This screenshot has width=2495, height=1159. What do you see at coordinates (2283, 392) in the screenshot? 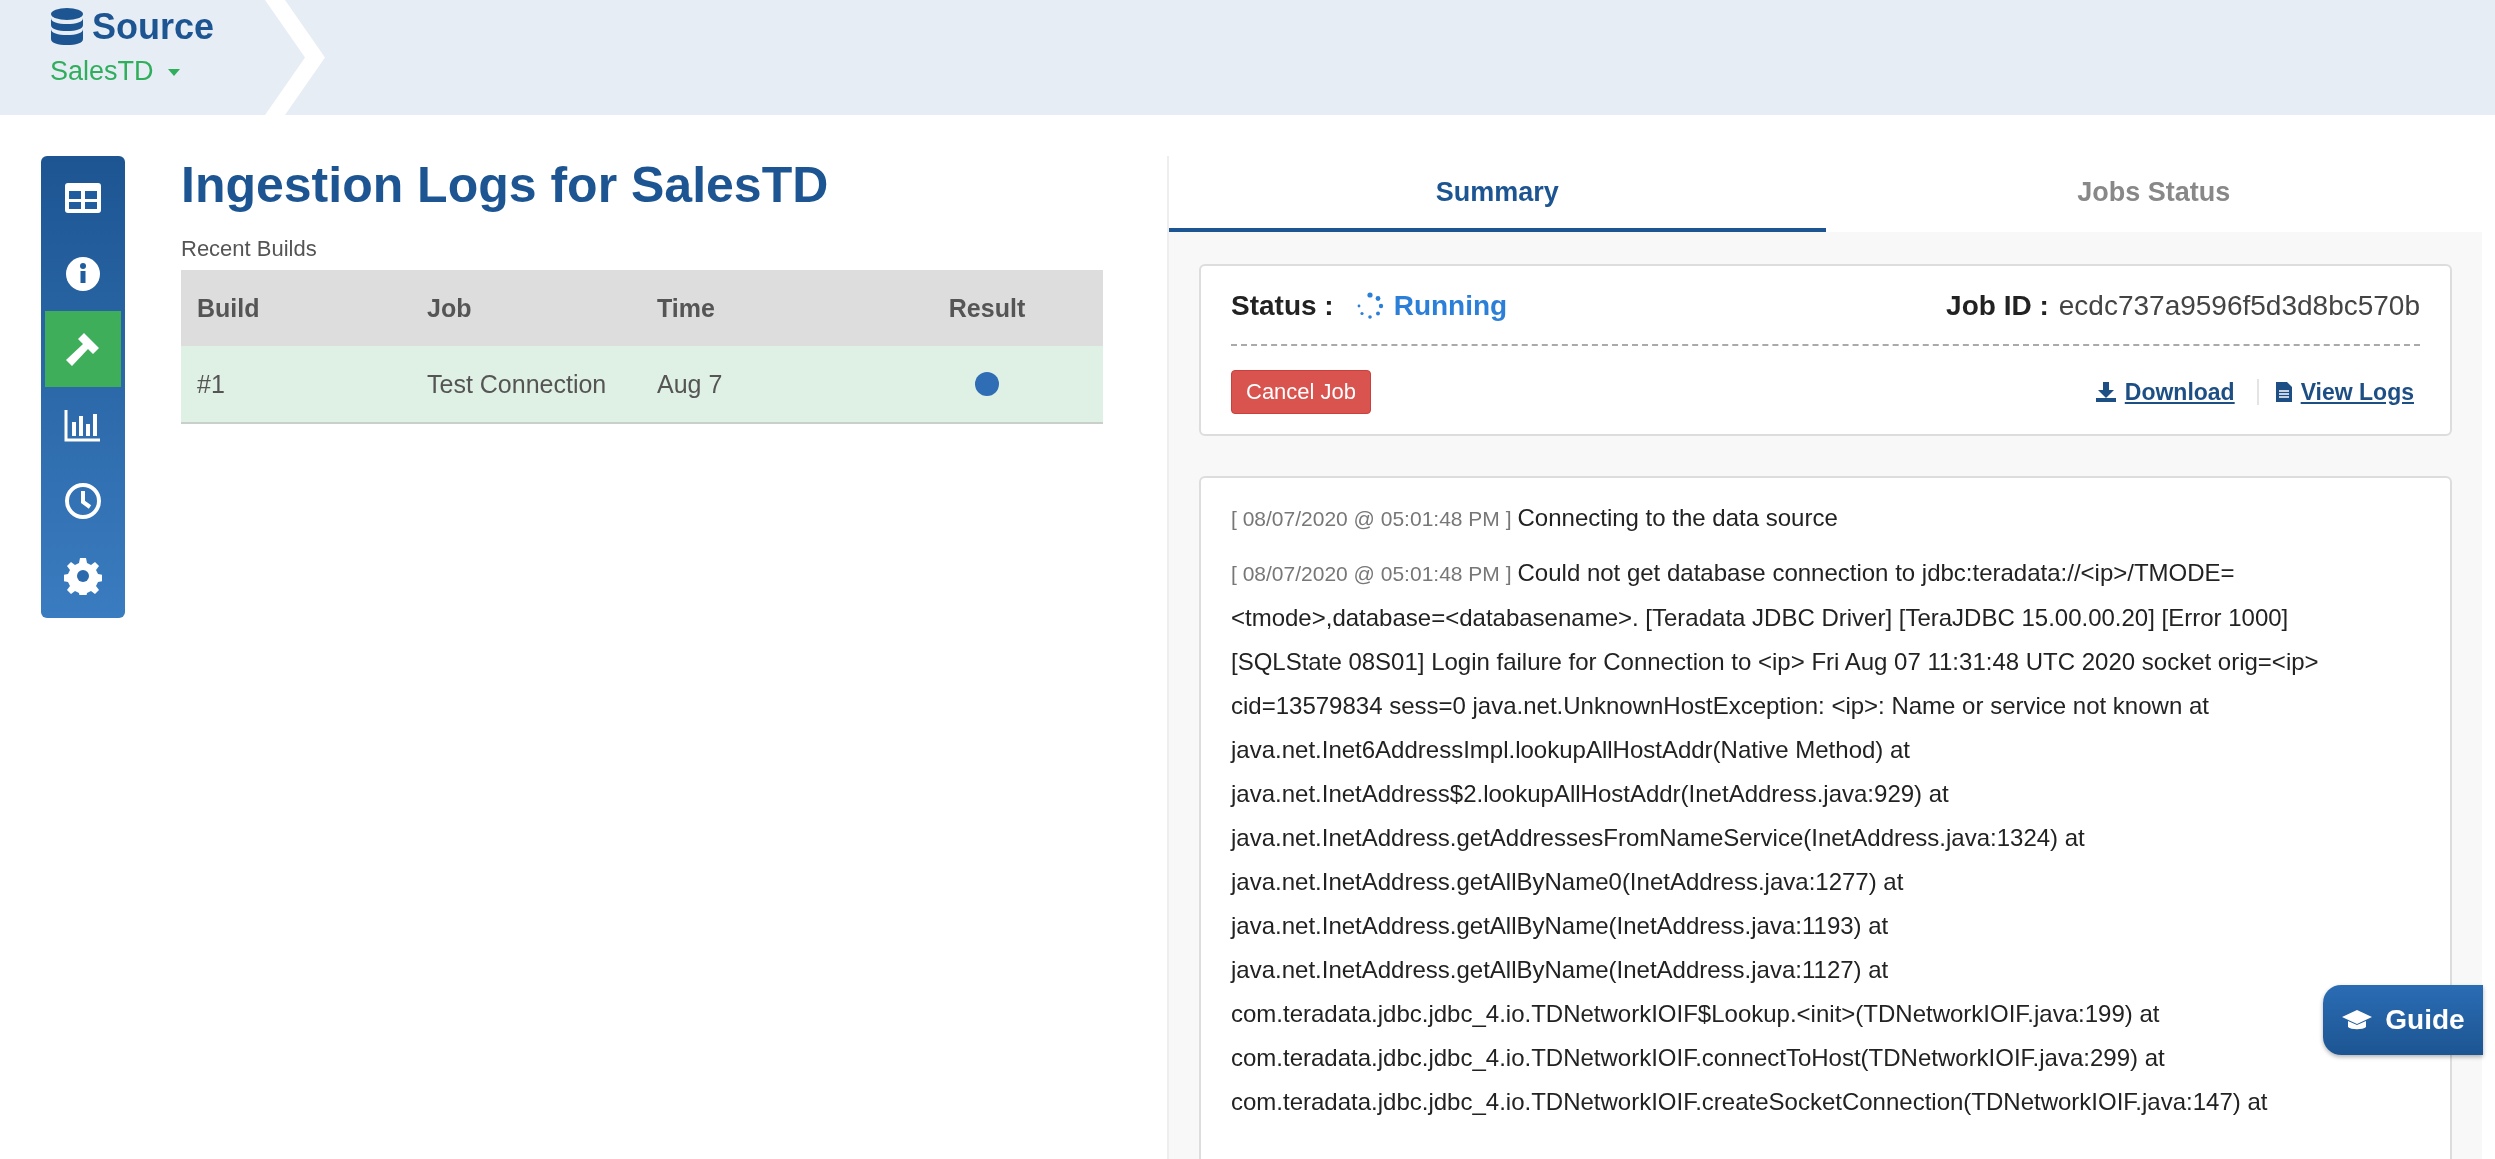
I see `document-icon` at bounding box center [2283, 392].